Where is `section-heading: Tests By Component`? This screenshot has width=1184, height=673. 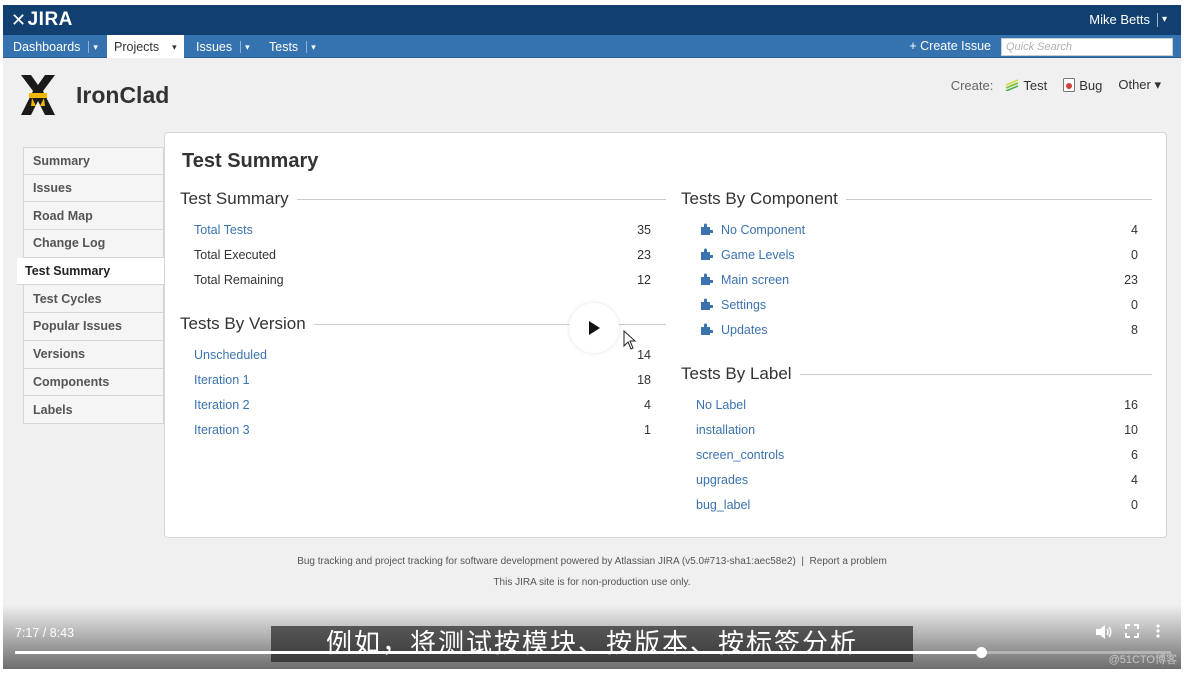
section-heading: Tests By Component is located at coordinates (916, 199).